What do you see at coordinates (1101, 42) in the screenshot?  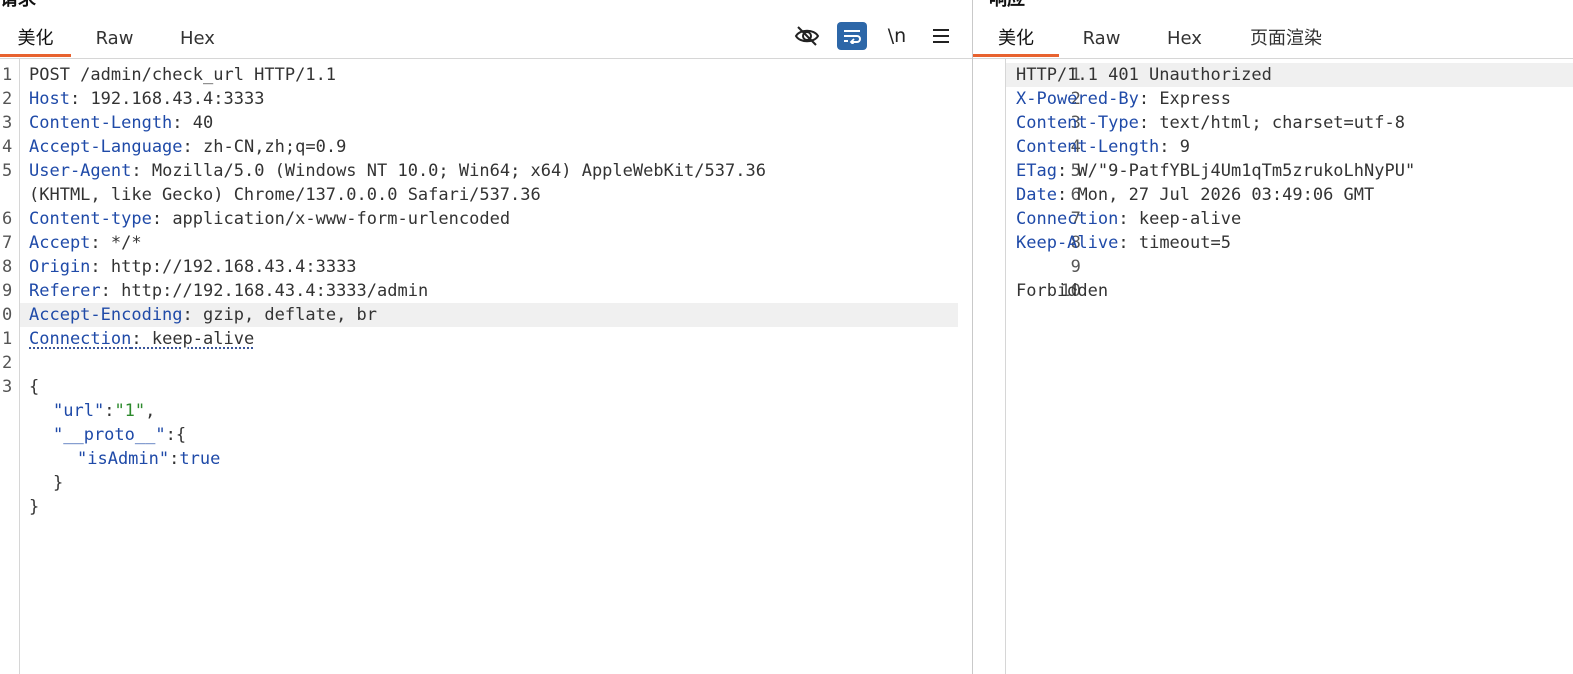 I see `response-tab-raw: Raw` at bounding box center [1101, 42].